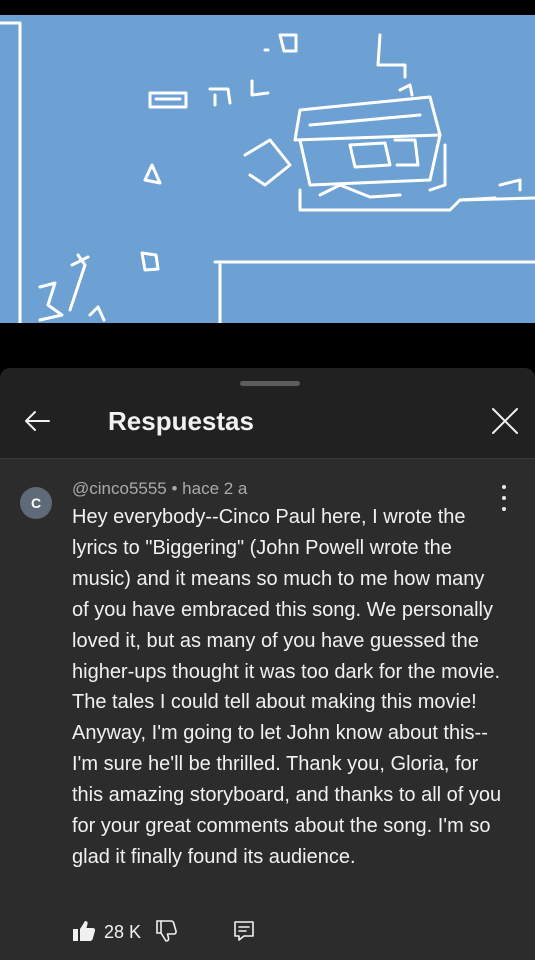  I want to click on close-icon, so click(505, 421).